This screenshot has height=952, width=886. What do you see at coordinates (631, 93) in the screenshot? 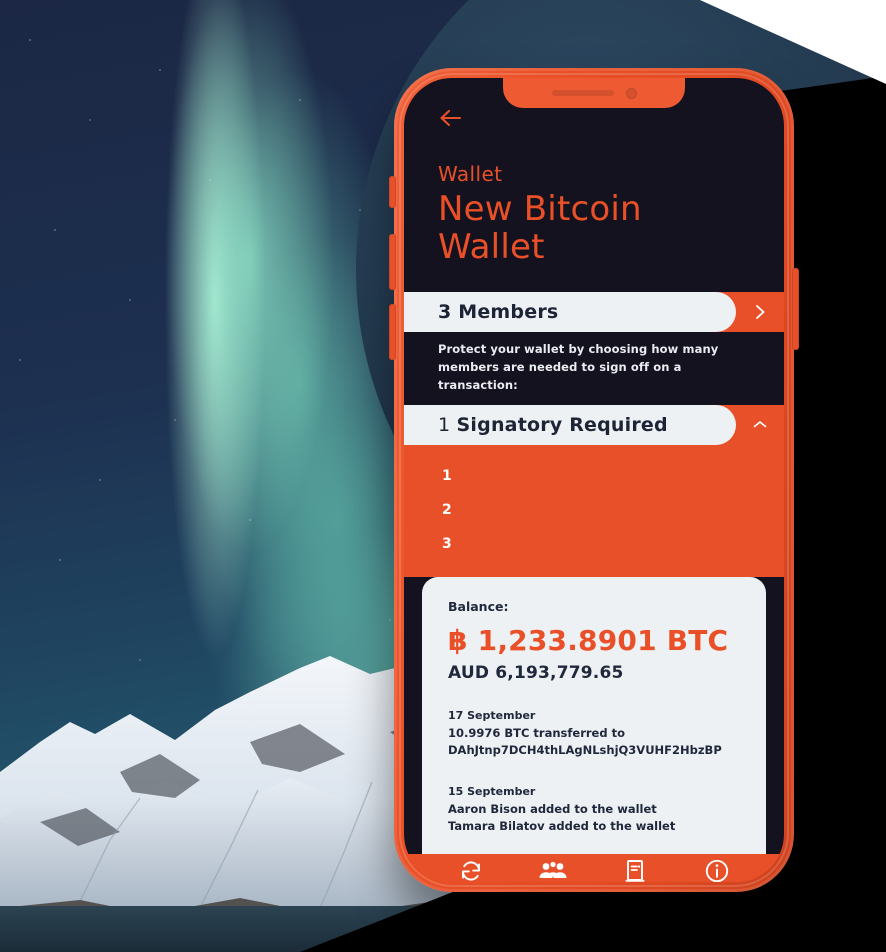
I see `front-camera-icon` at bounding box center [631, 93].